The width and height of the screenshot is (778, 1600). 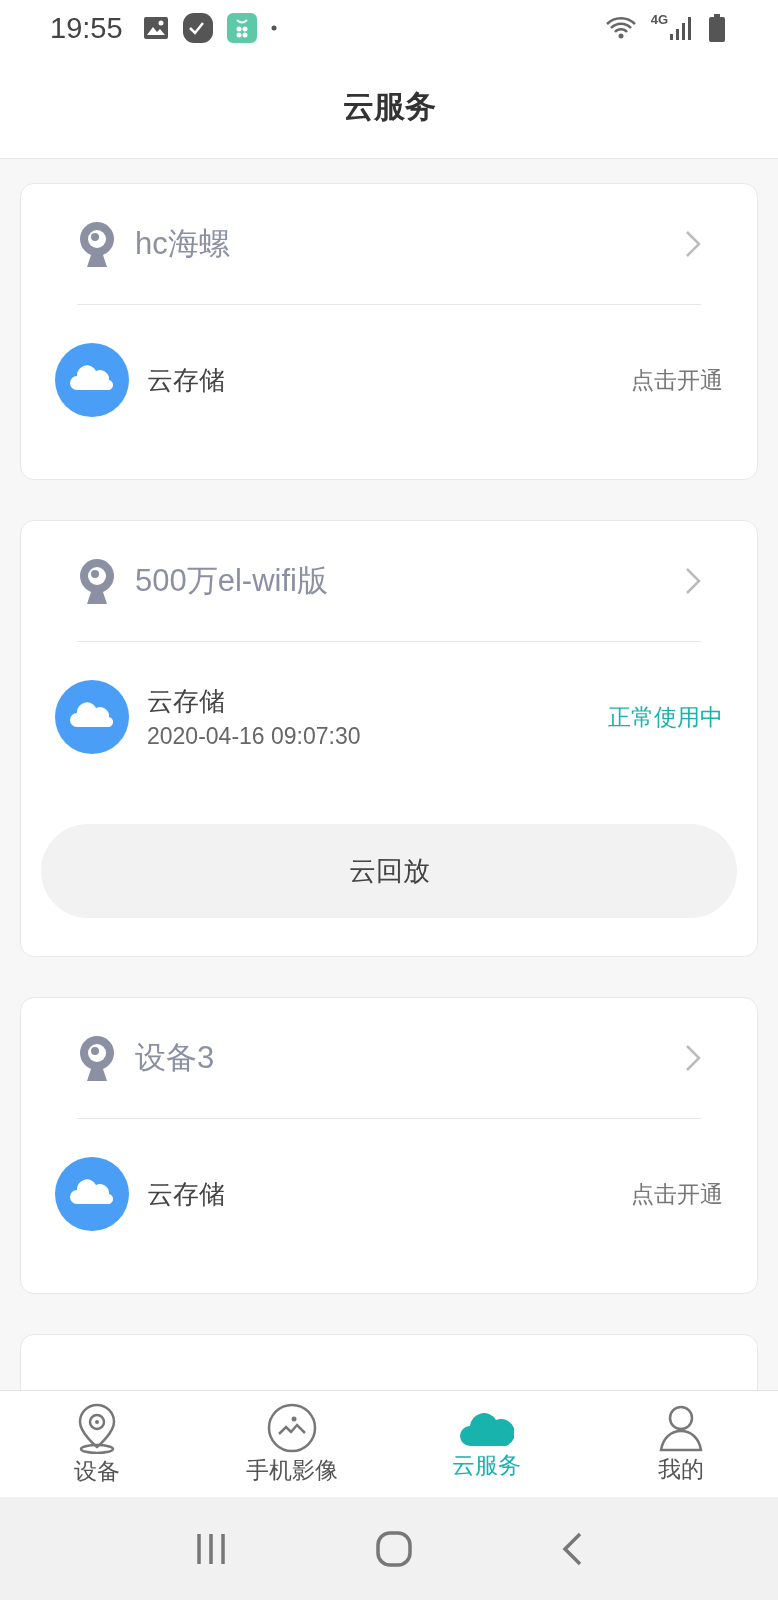 I want to click on wifi-icon, so click(x=620, y=28).